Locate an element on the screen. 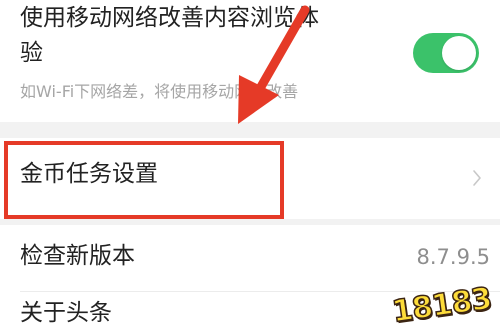 The image size is (500, 333). toggle-knob is located at coordinates (459, 53).